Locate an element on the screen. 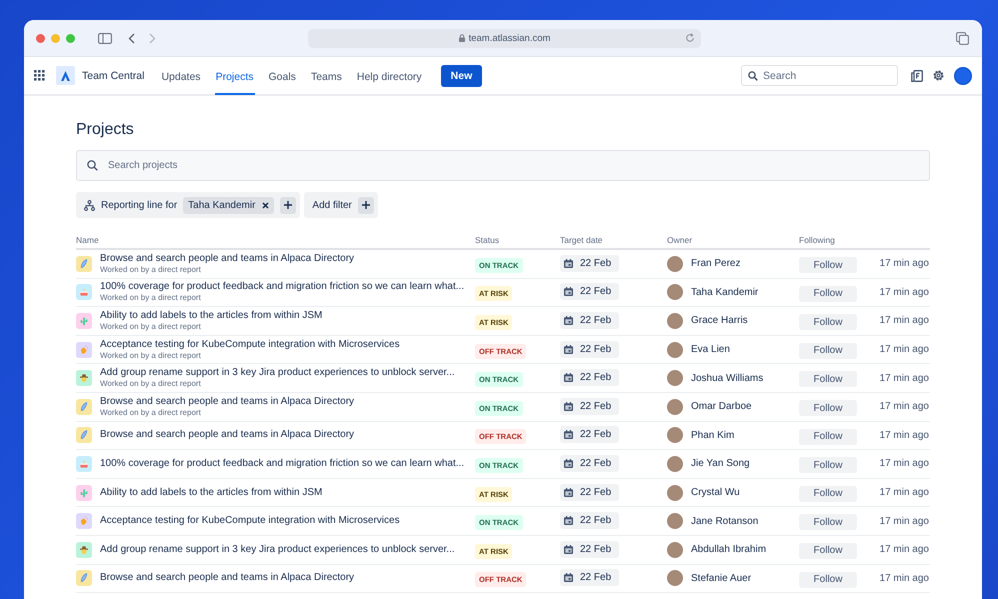 This screenshot has height=599, width=998. add-filter-label: Add filter is located at coordinates (332, 205).